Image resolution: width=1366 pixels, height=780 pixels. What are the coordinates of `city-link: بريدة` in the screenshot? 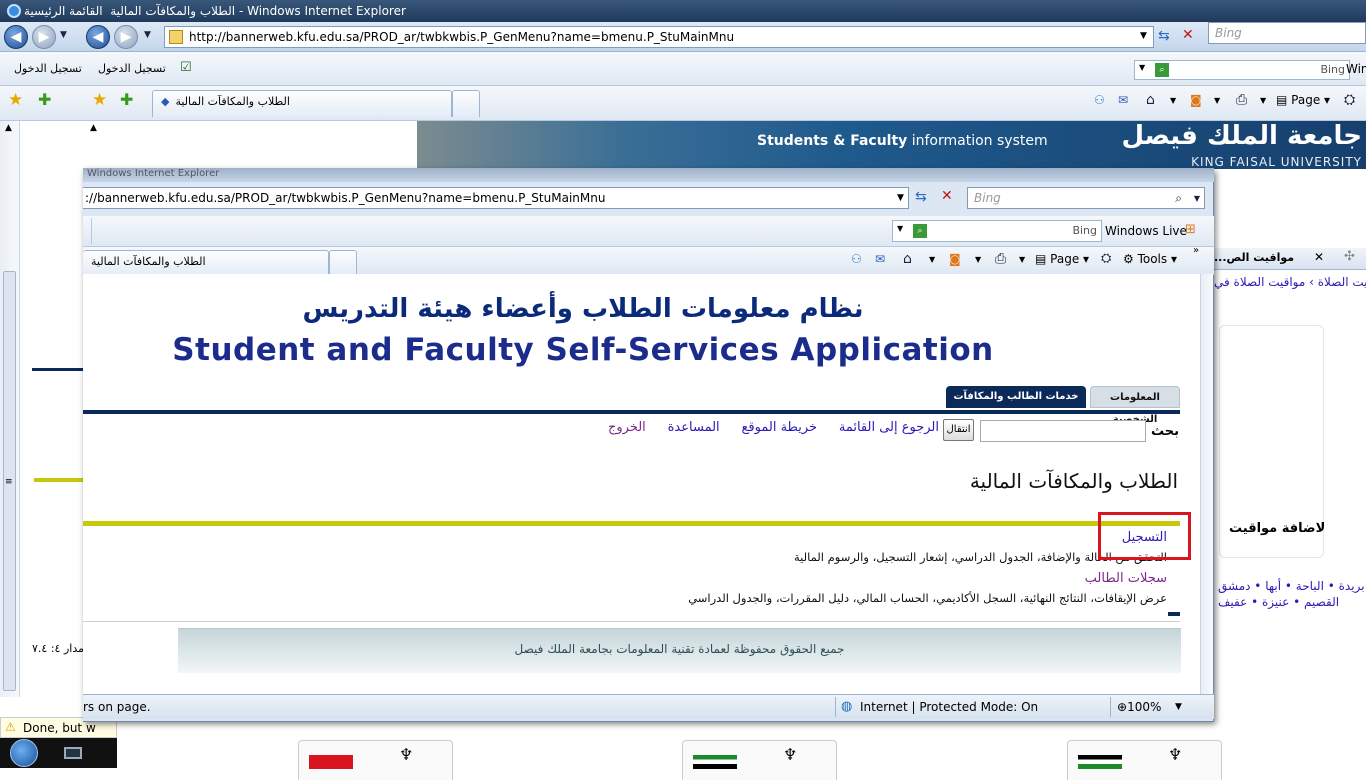 It's located at (1352, 586).